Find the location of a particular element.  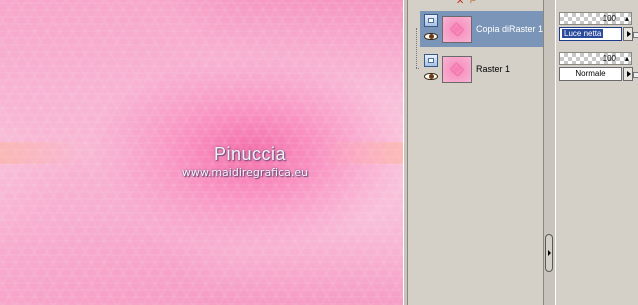

layer-row-copia-diraster-1: Copia diRaster 1 is located at coordinates (481, 29).